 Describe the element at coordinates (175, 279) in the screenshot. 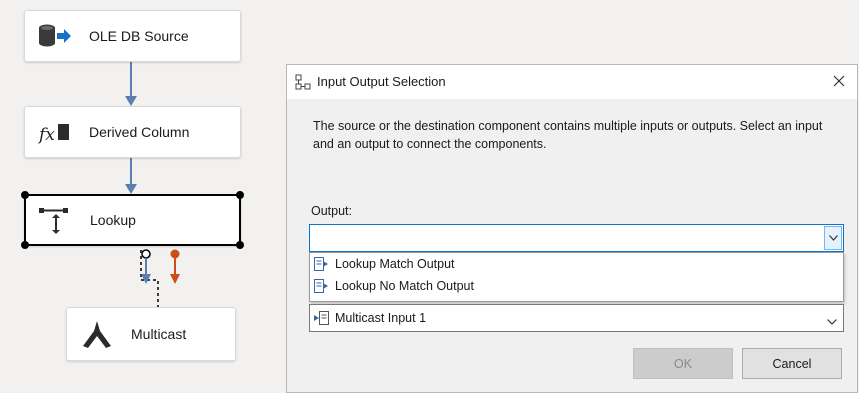

I see `error-output-arrow-head` at that location.